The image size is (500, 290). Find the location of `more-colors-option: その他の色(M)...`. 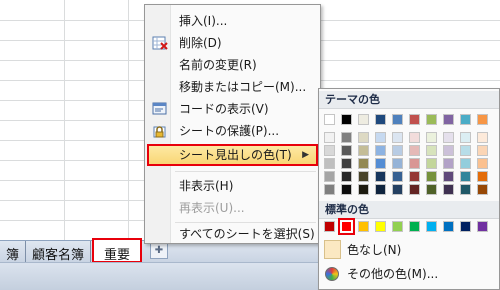

more-colors-option: その他の色(M)... is located at coordinates (409, 274).